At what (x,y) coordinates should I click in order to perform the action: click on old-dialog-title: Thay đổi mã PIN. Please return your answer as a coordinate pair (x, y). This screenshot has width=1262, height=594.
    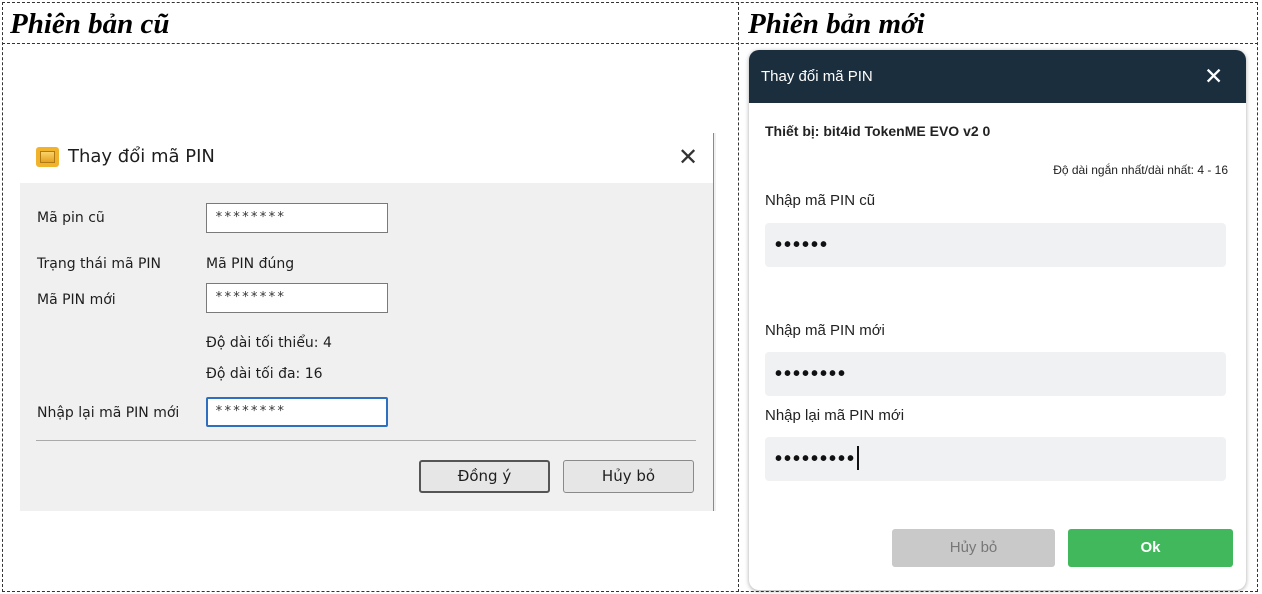
    Looking at the image, I should click on (141, 156).